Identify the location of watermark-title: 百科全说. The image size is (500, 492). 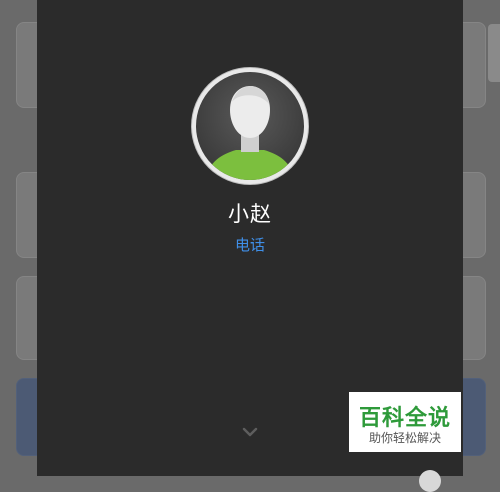
(404, 418).